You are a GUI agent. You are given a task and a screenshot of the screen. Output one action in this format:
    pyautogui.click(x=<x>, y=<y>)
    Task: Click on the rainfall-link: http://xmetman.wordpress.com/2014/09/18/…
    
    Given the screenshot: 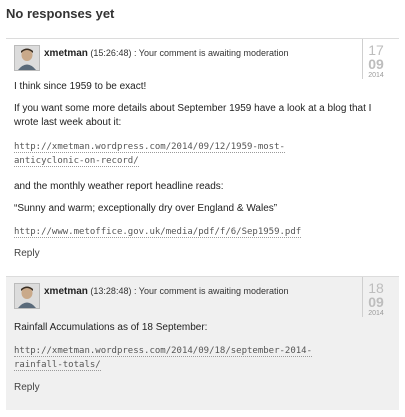 What is the action you would take?
    pyautogui.click(x=163, y=351)
    